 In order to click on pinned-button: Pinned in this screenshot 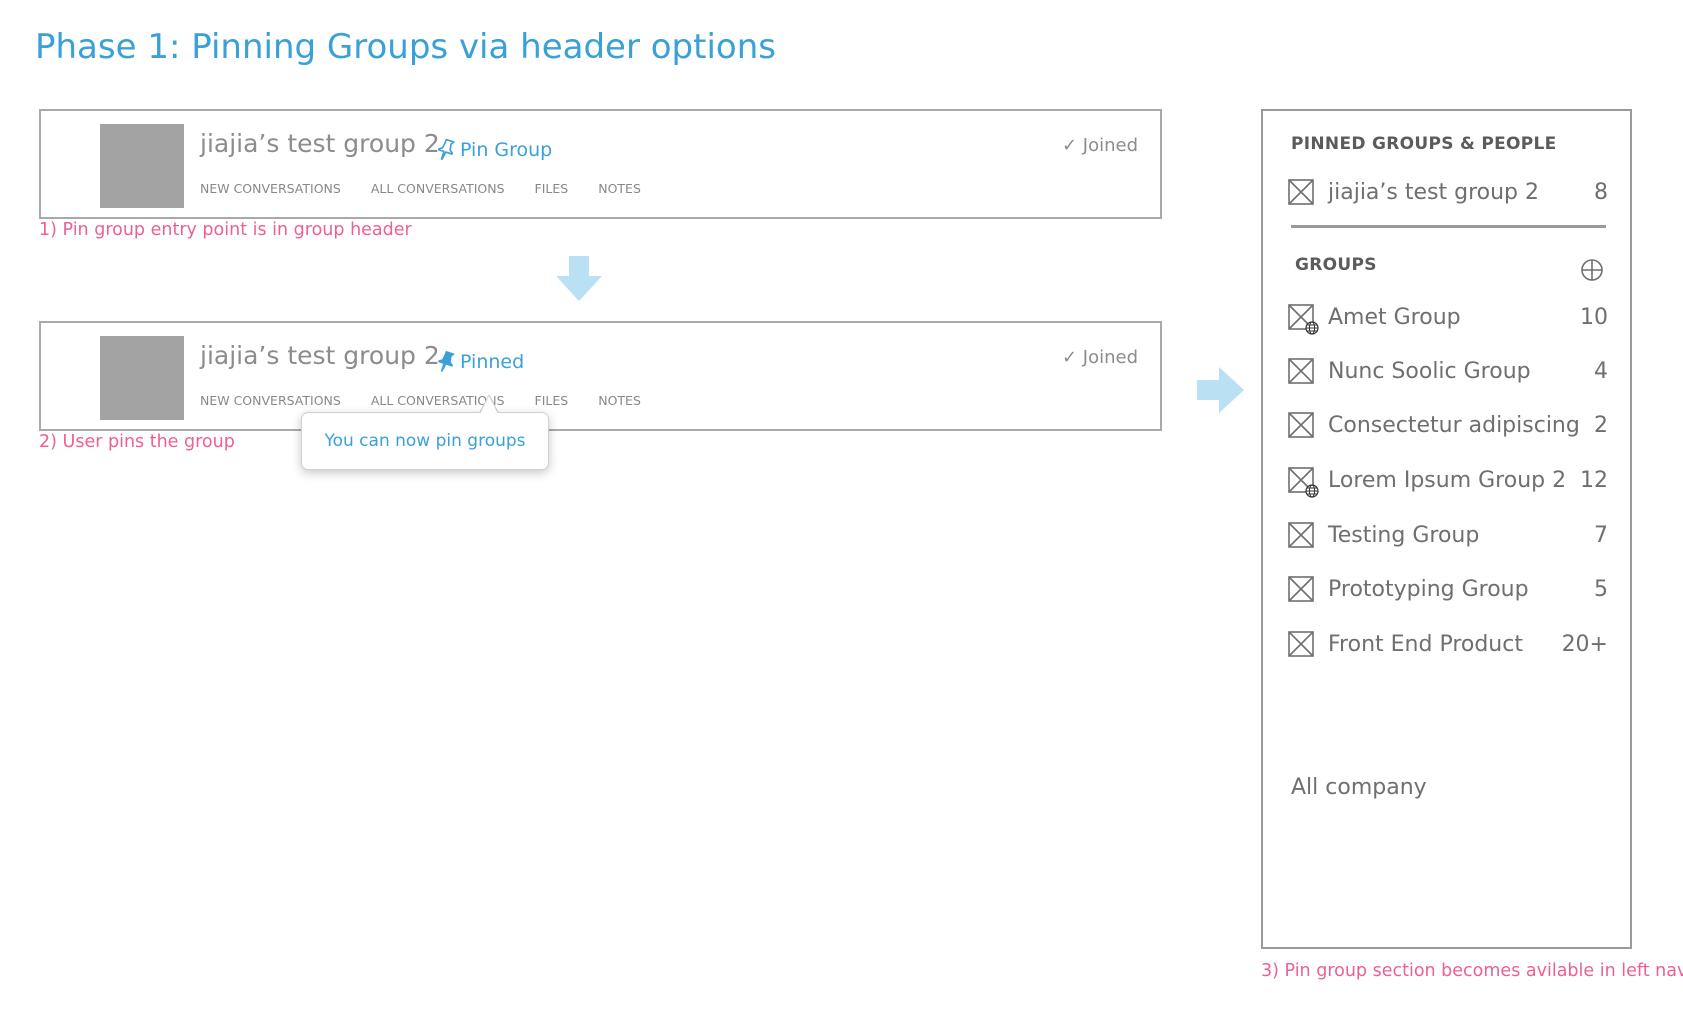, I will do `click(480, 362)`.